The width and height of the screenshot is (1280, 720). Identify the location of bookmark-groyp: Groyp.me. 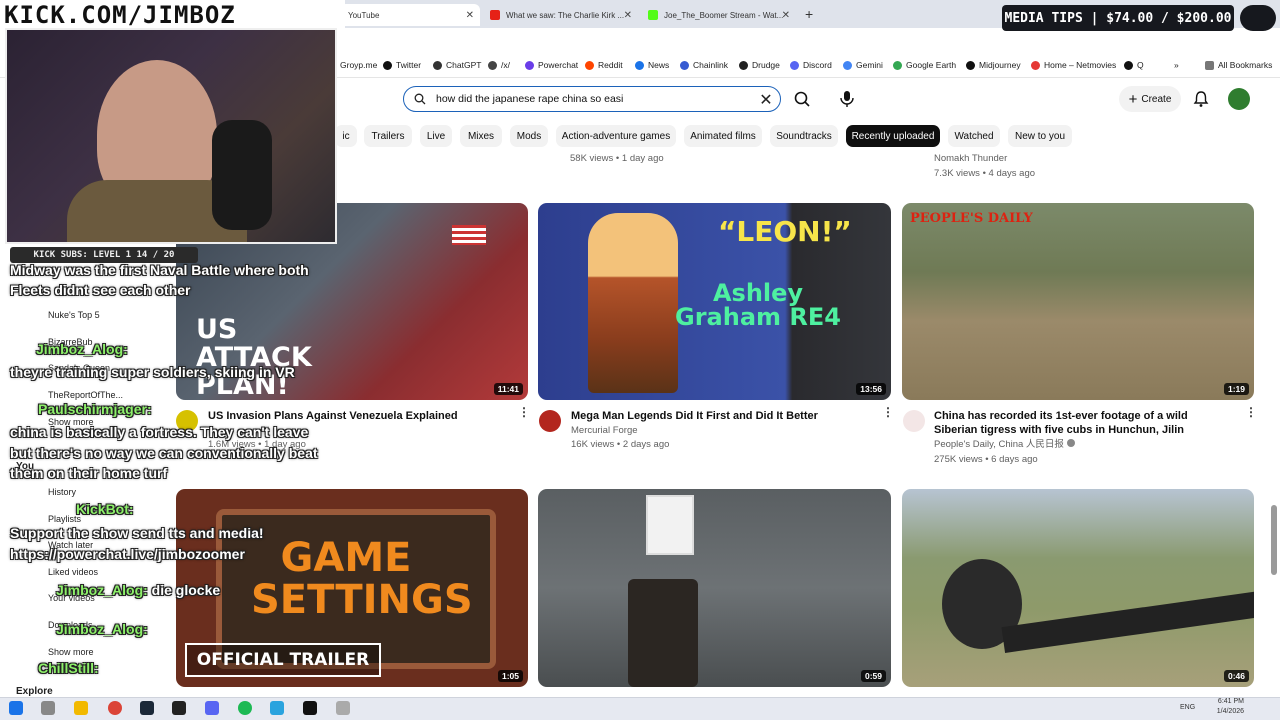
(358, 65).